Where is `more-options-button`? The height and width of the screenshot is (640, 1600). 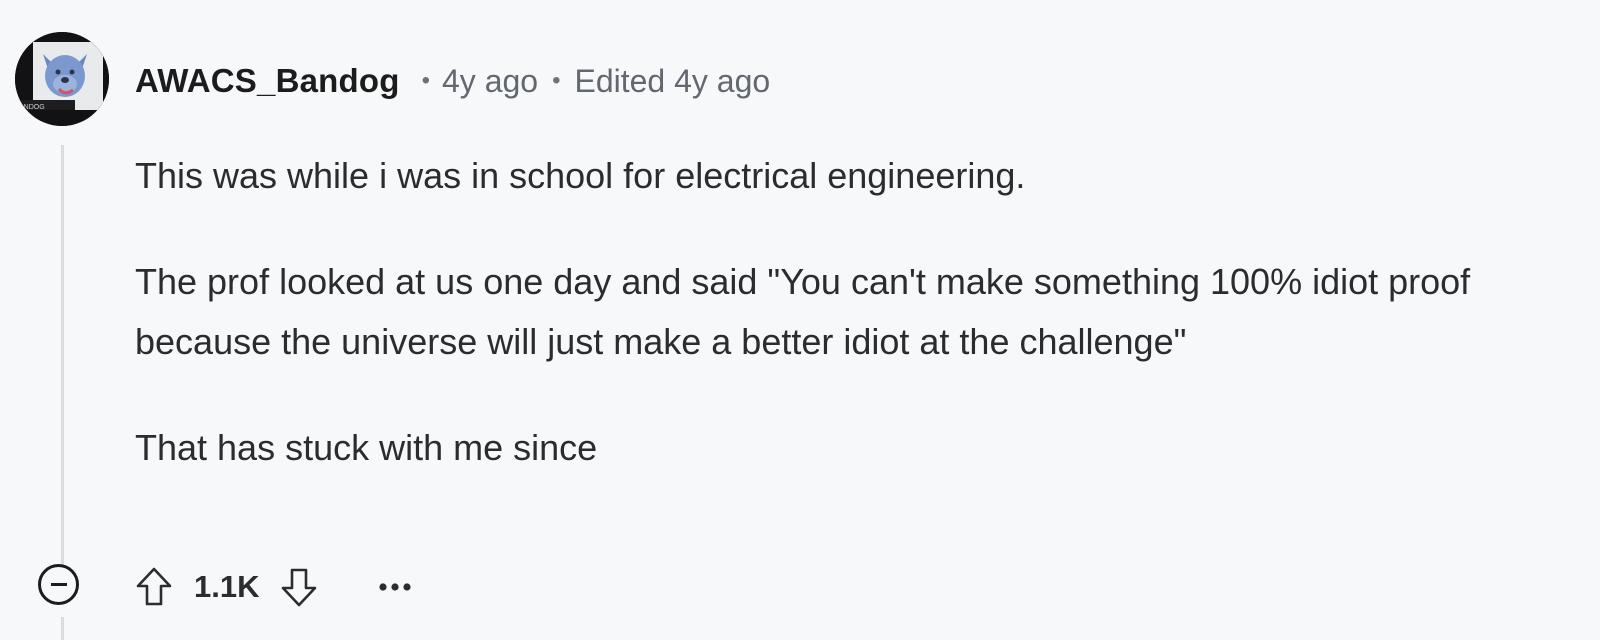 more-options-button is located at coordinates (395, 587).